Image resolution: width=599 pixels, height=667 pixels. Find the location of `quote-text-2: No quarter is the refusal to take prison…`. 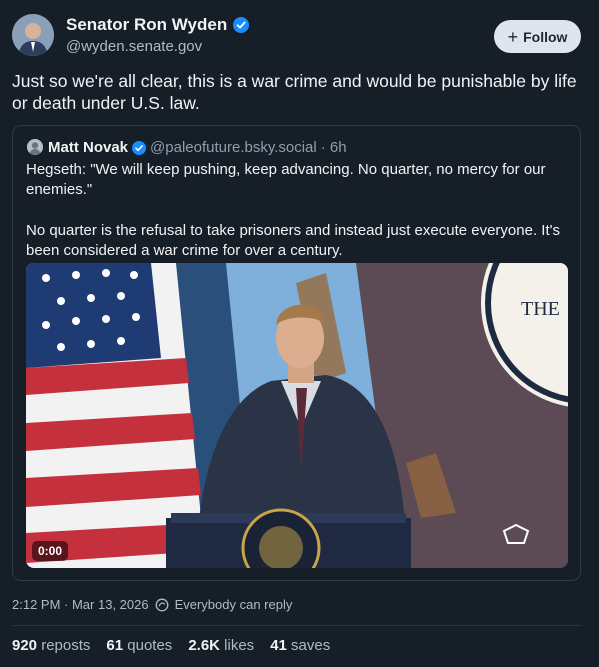

quote-text-2: No quarter is the refusal to take prison… is located at coordinates (293, 240).